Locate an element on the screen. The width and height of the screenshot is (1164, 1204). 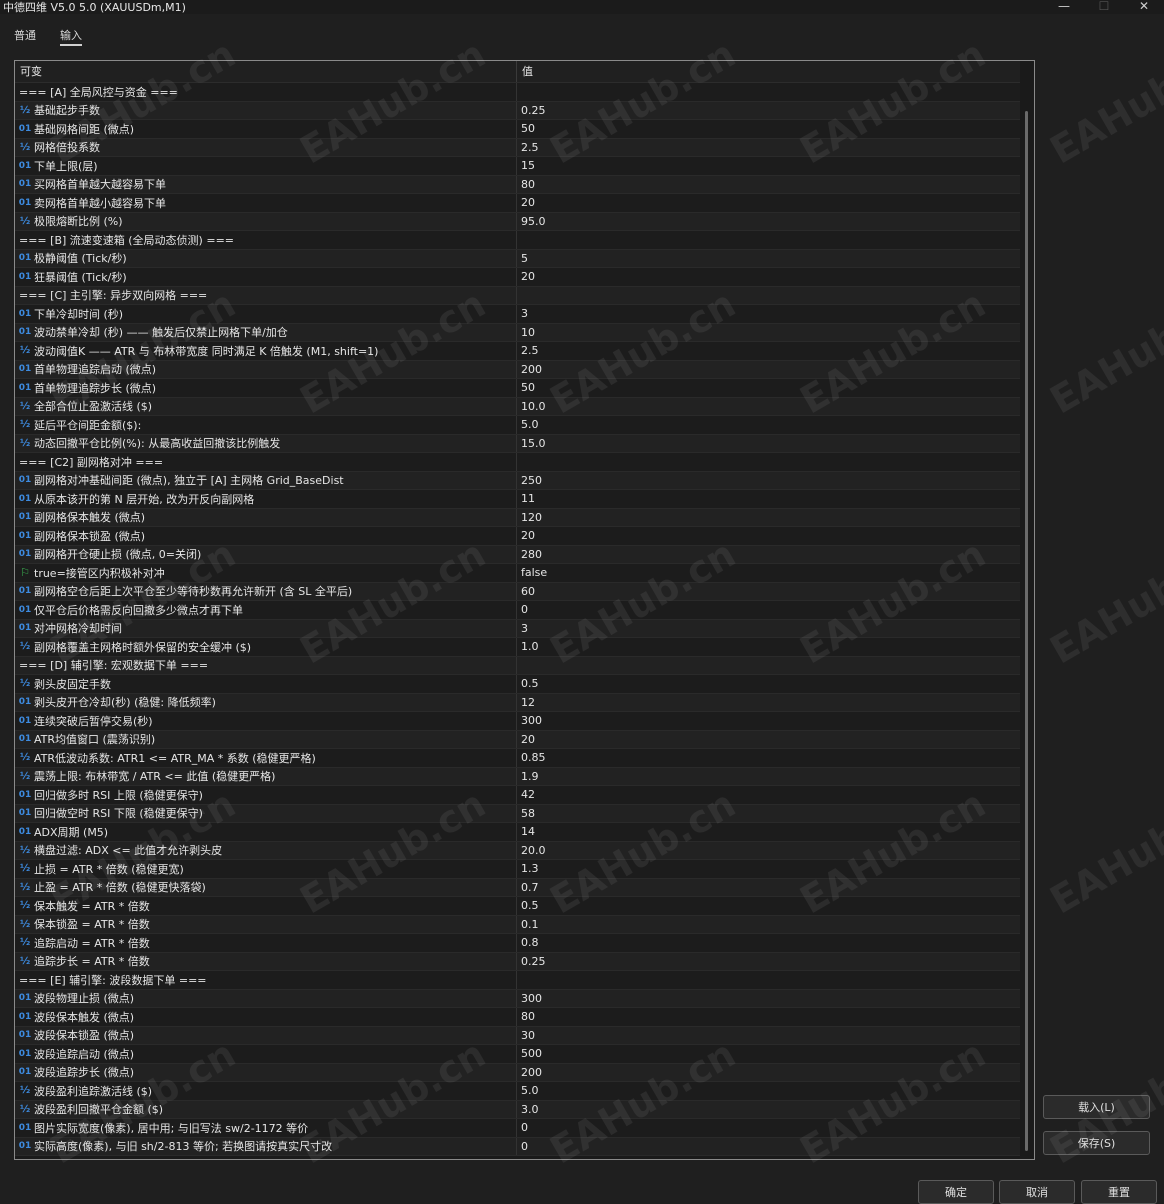
parameter-row: 01 仅平仓后价格需反向回撤多少微点才再下单 0 is located at coordinates (518, 610).